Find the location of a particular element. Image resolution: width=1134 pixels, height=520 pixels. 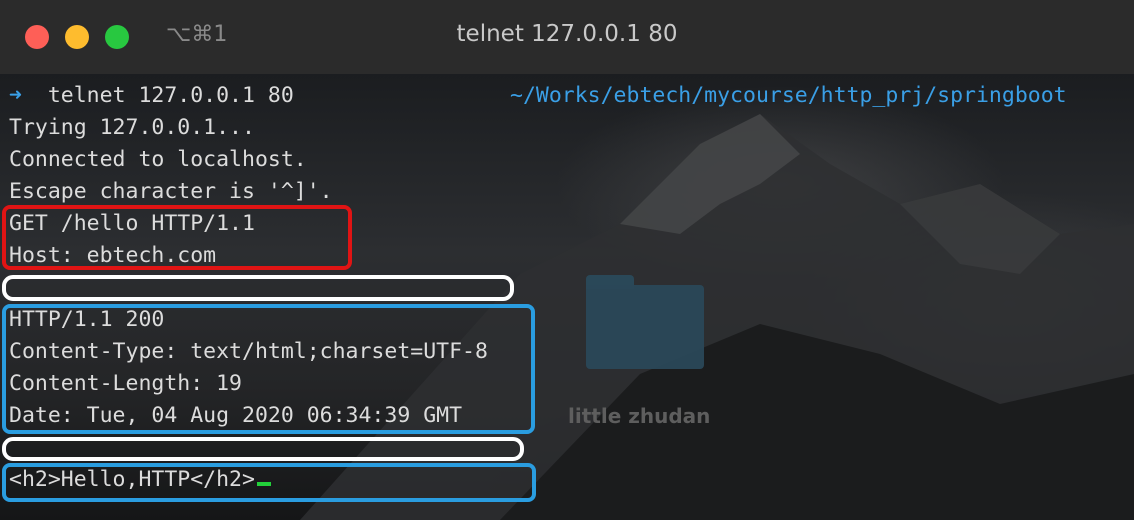

folder-icon is located at coordinates (645, 322).